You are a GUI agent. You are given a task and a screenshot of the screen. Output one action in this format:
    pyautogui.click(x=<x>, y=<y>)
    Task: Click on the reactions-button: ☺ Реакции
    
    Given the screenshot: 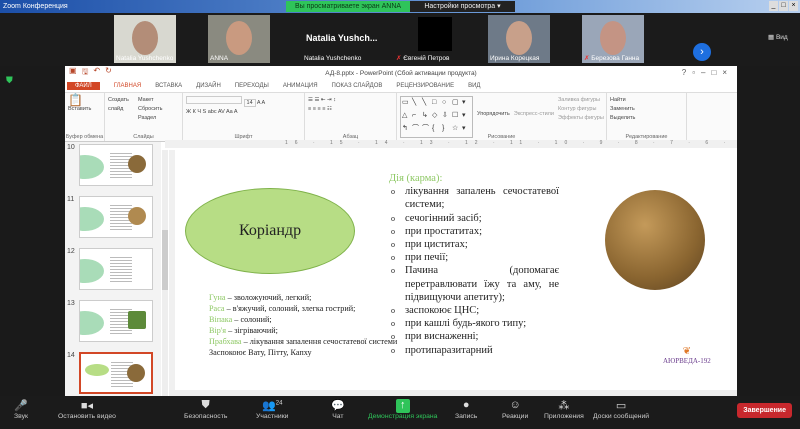 What is the action you would take?
    pyautogui.click(x=515, y=409)
    